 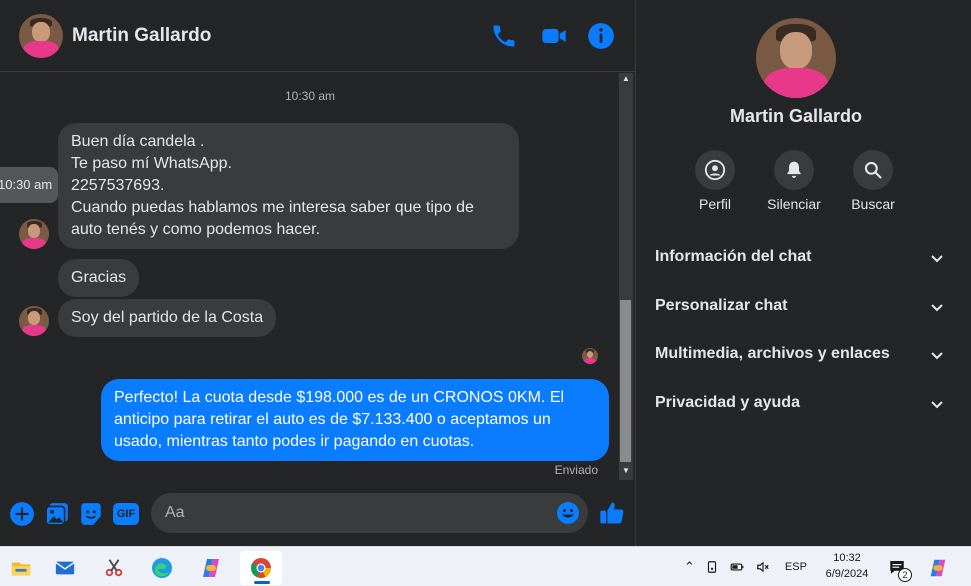 What do you see at coordinates (715, 170) in the screenshot?
I see `profile-icon` at bounding box center [715, 170].